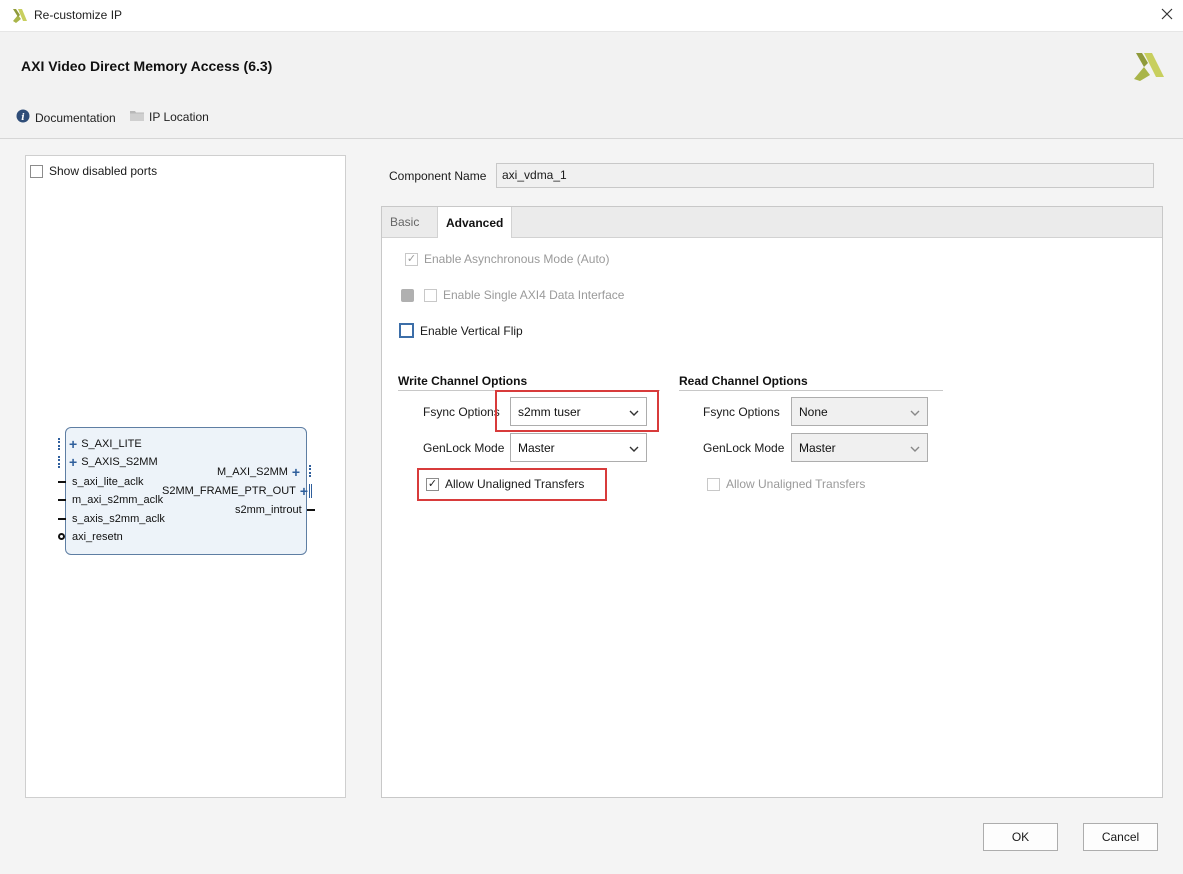  What do you see at coordinates (1020, 837) in the screenshot?
I see `ok-button: OK` at bounding box center [1020, 837].